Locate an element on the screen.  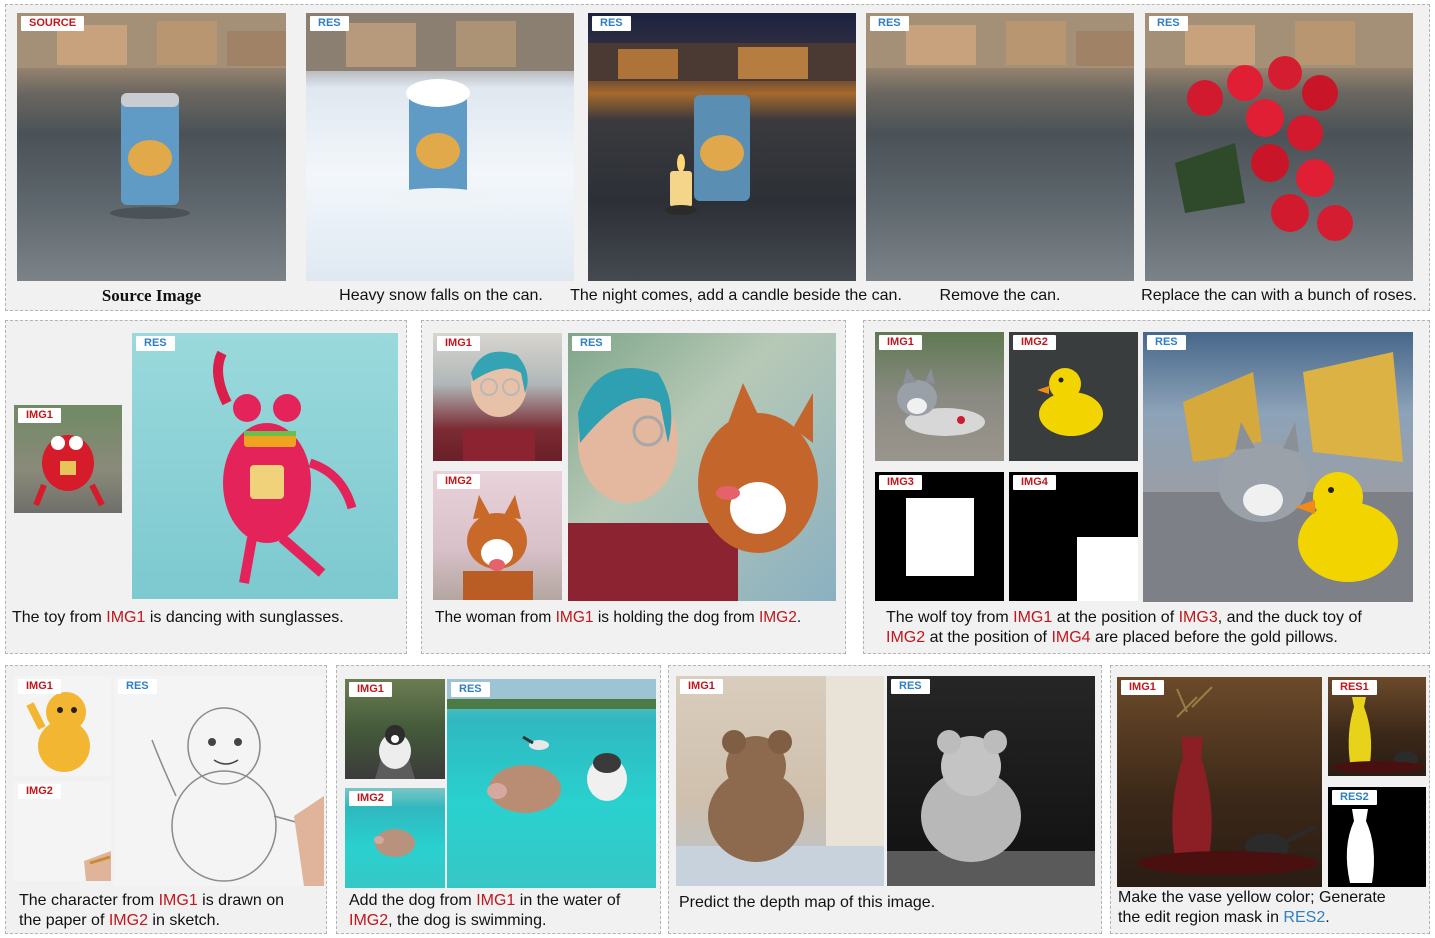
vase-input-image: IMG1 is located at coordinates (1219, 782).